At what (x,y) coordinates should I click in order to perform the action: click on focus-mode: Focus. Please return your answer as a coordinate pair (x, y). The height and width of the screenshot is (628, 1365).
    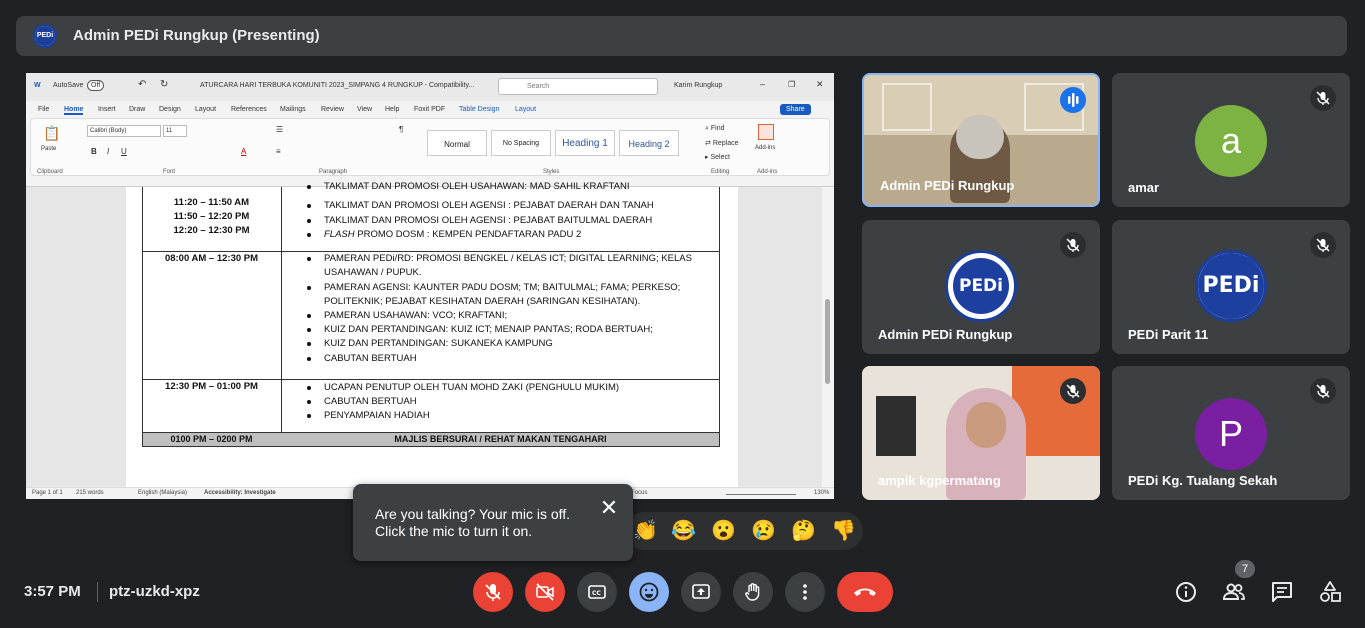
    Looking at the image, I should click on (639, 493).